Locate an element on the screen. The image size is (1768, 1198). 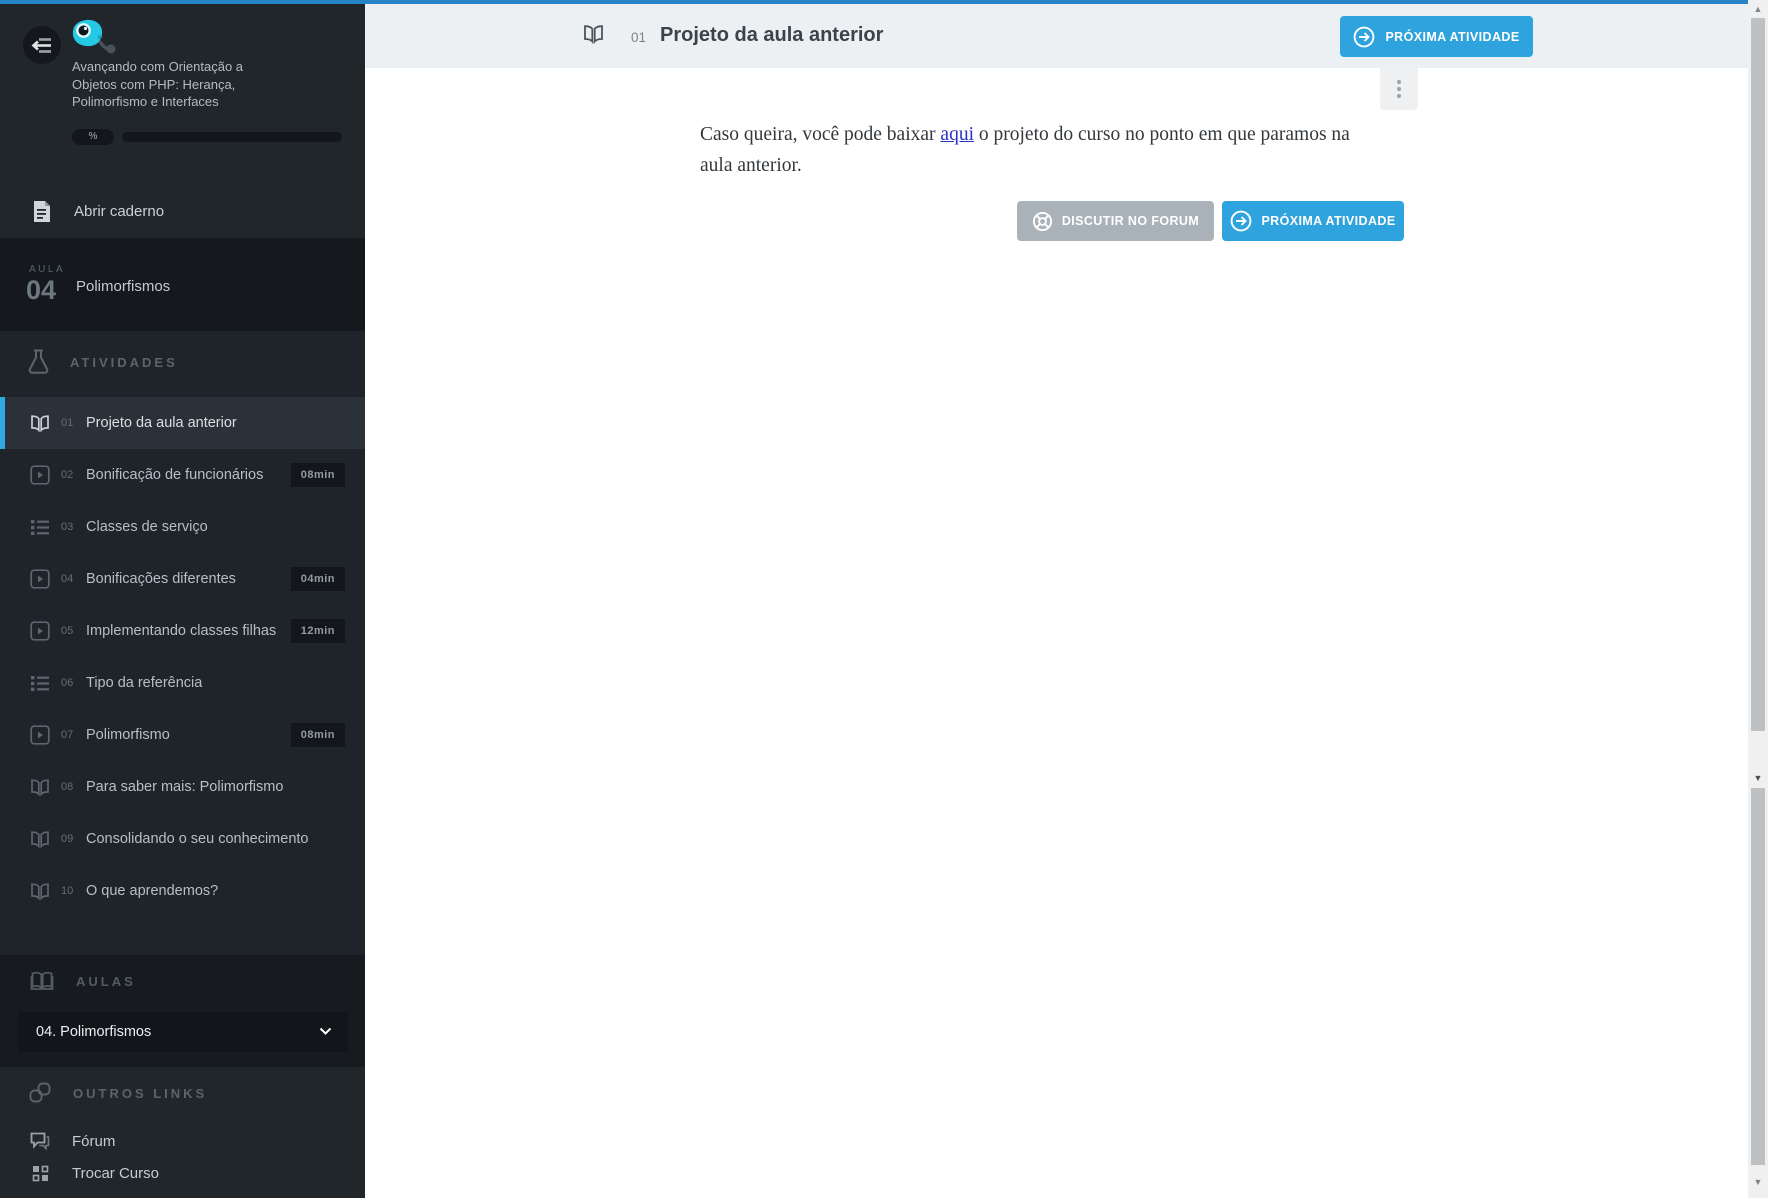
activity-label: Implementando classes filhas is located at coordinates (181, 631).